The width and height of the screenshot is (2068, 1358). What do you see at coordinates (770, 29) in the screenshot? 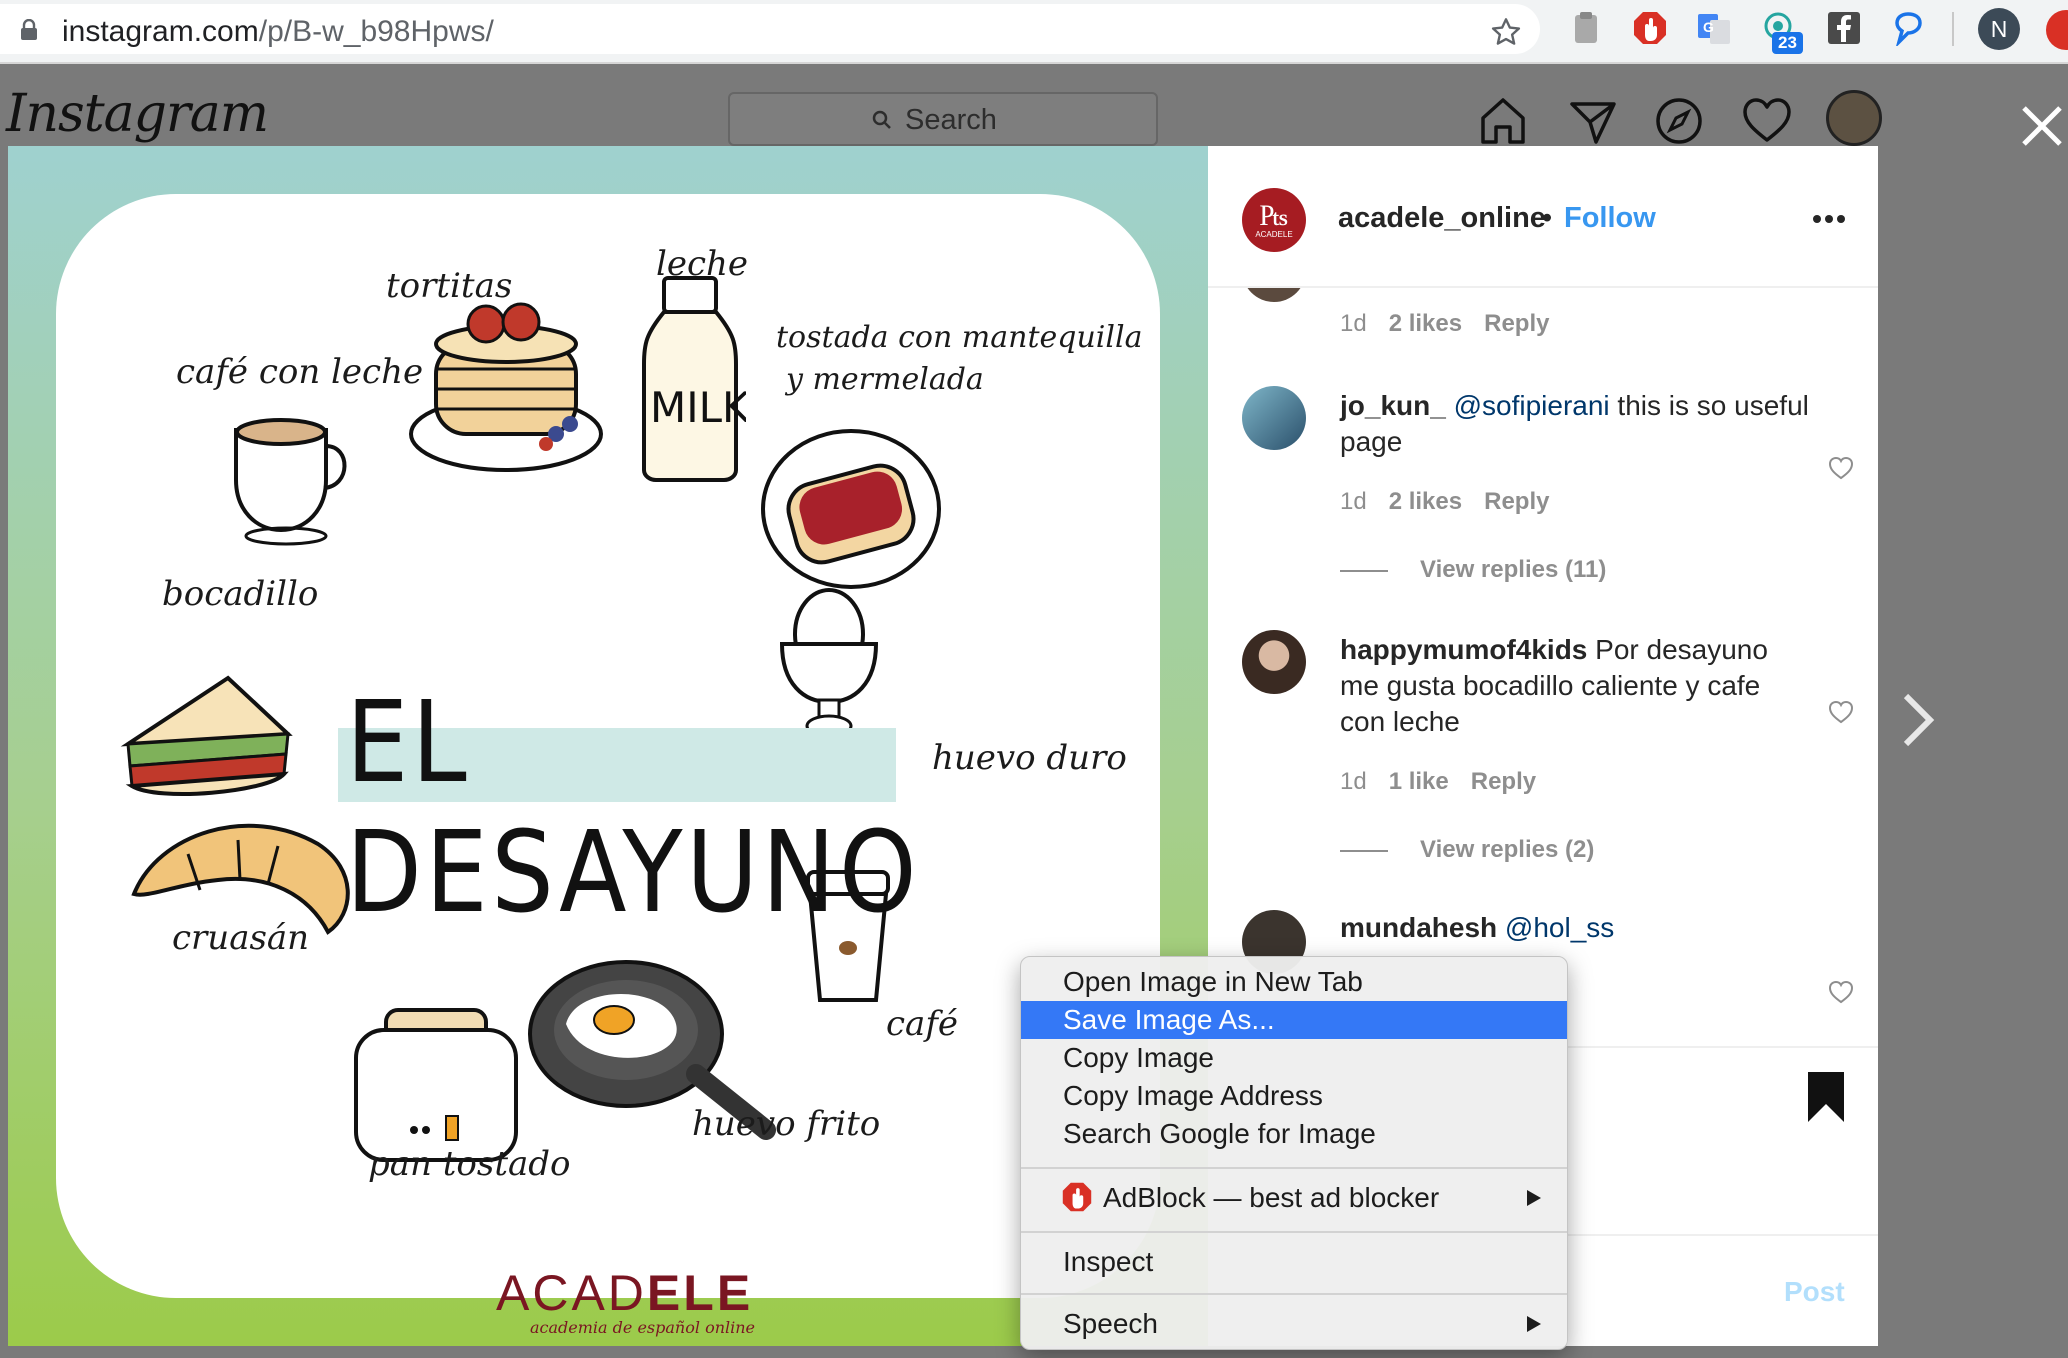
I see `address-bar: instagram.com/p/B-w_b98Hpws/` at bounding box center [770, 29].